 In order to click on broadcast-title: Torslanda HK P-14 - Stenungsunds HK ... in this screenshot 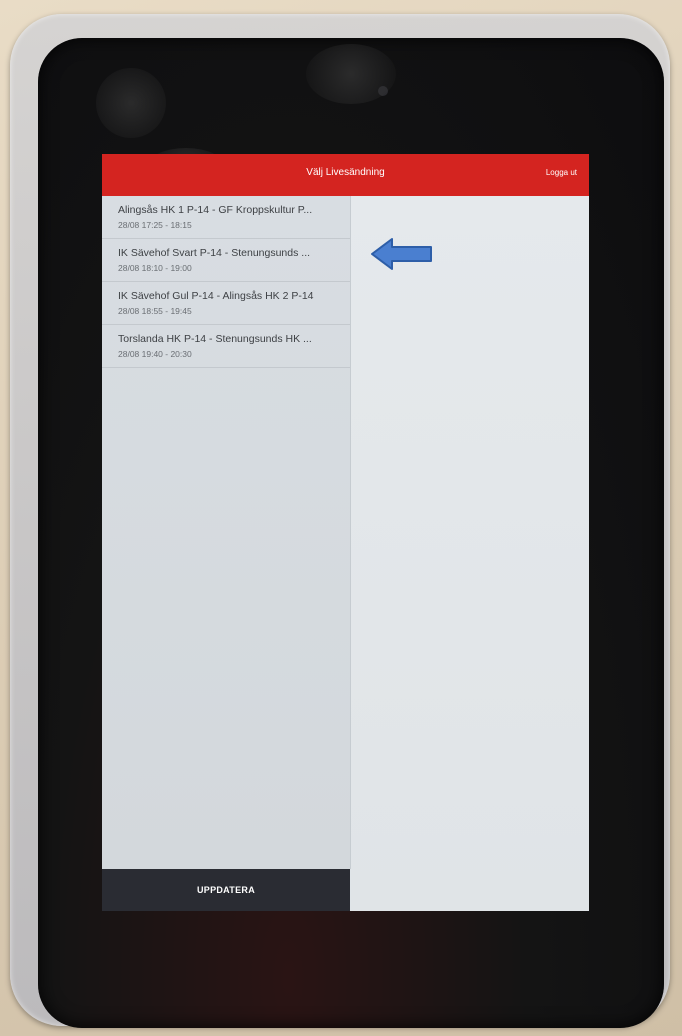, I will do `click(215, 339)`.